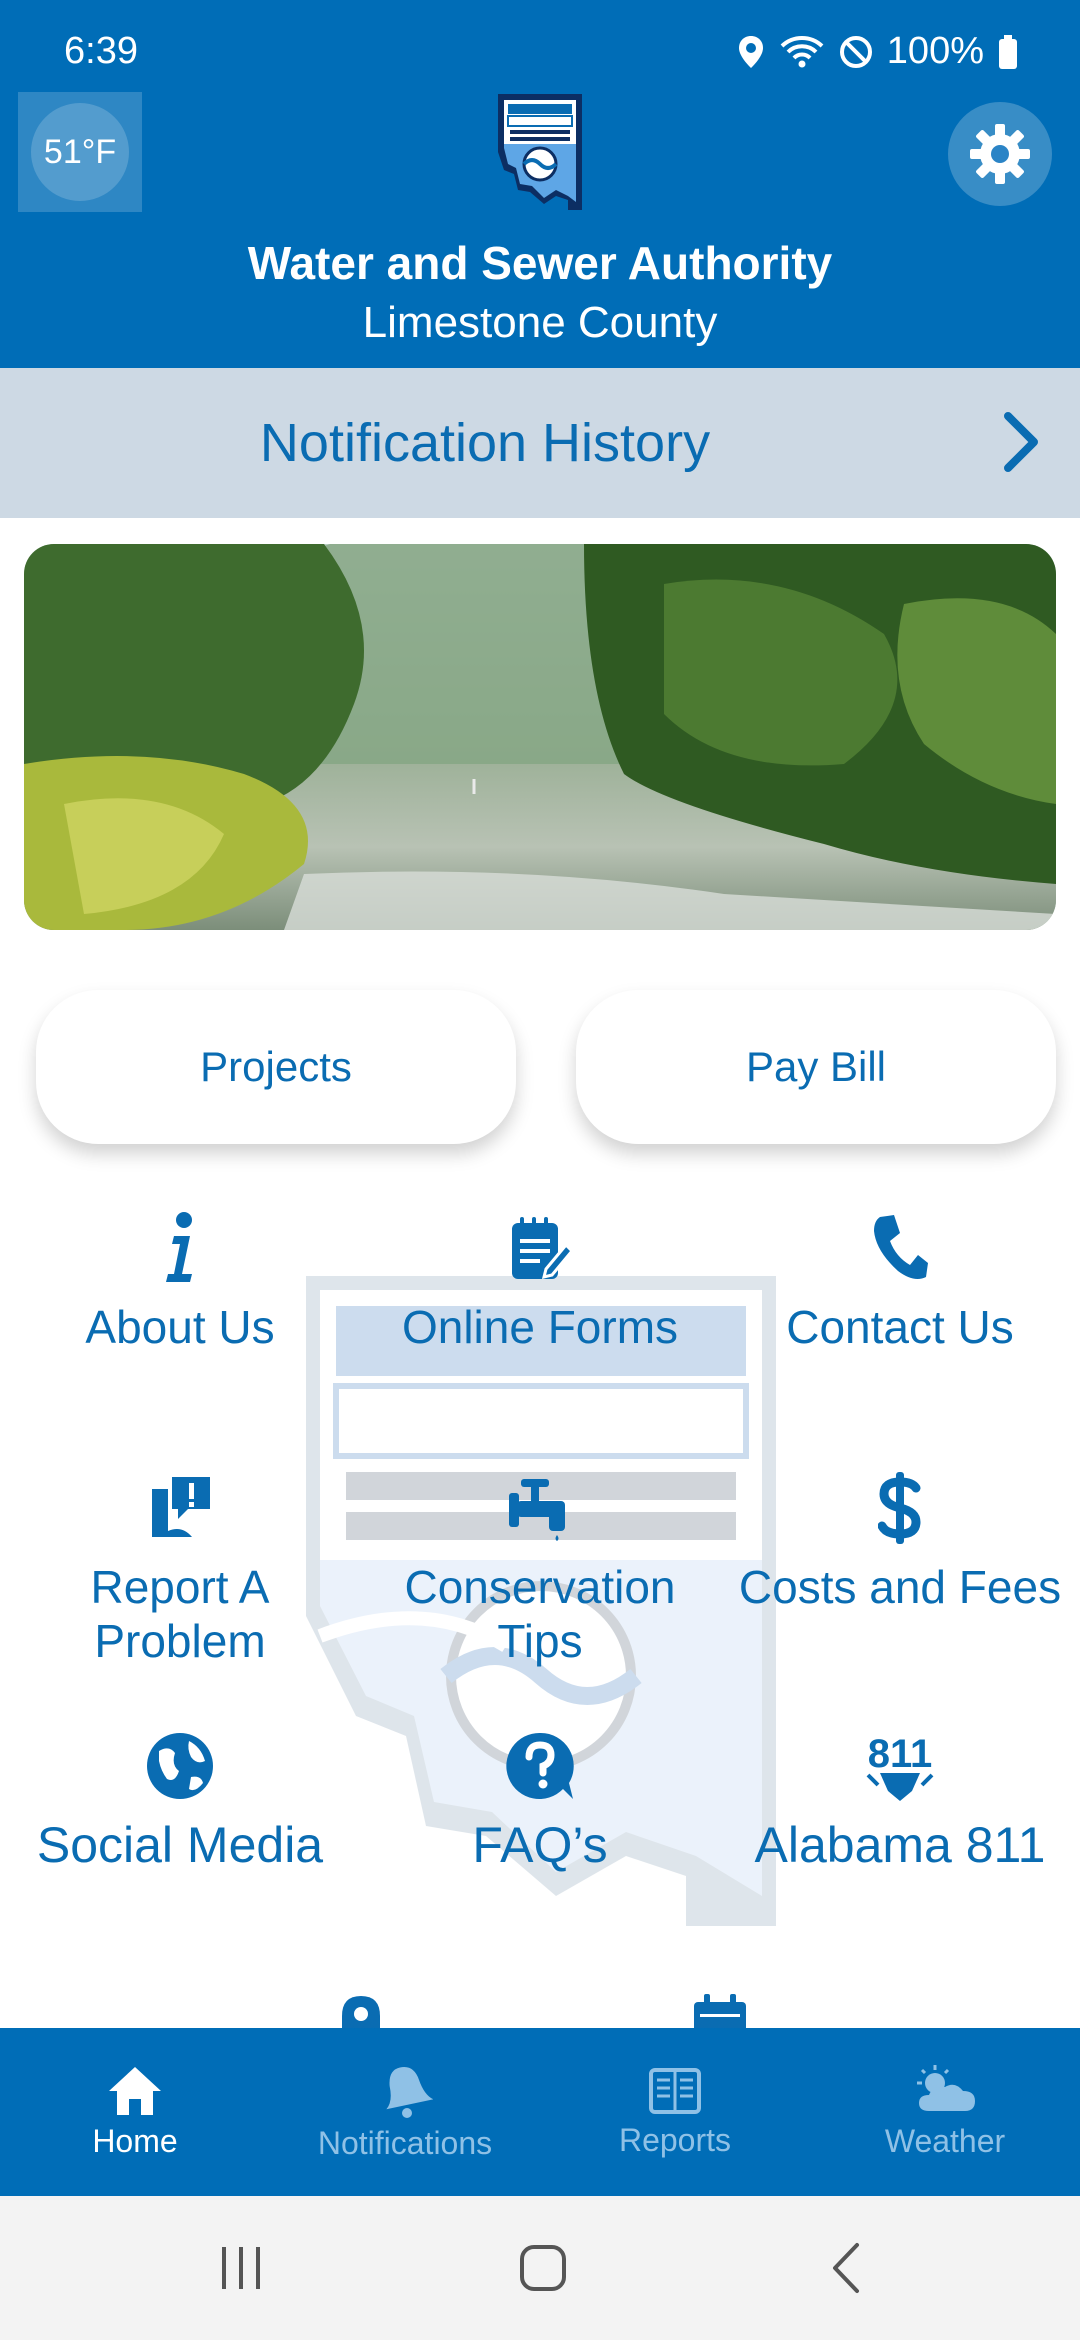 This screenshot has height=2340, width=1080. I want to click on back-chevron-icon, so click(846, 2268).